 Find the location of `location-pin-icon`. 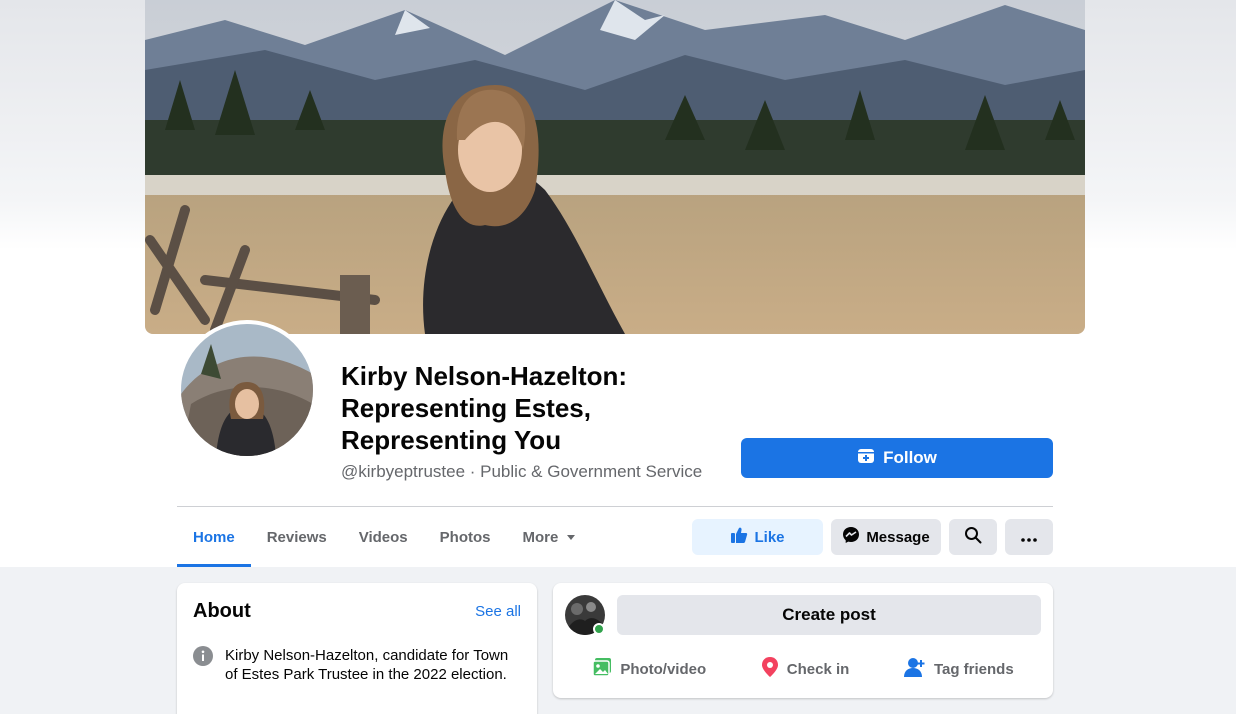

location-pin-icon is located at coordinates (770, 669).